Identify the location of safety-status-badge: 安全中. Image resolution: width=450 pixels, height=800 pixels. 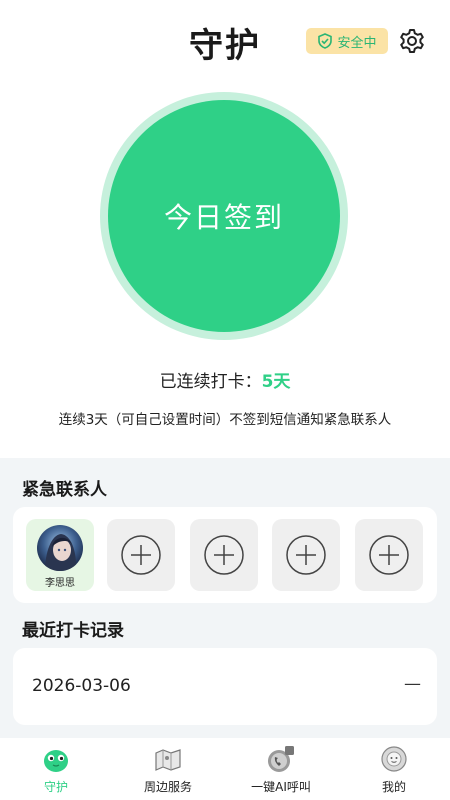
(347, 41).